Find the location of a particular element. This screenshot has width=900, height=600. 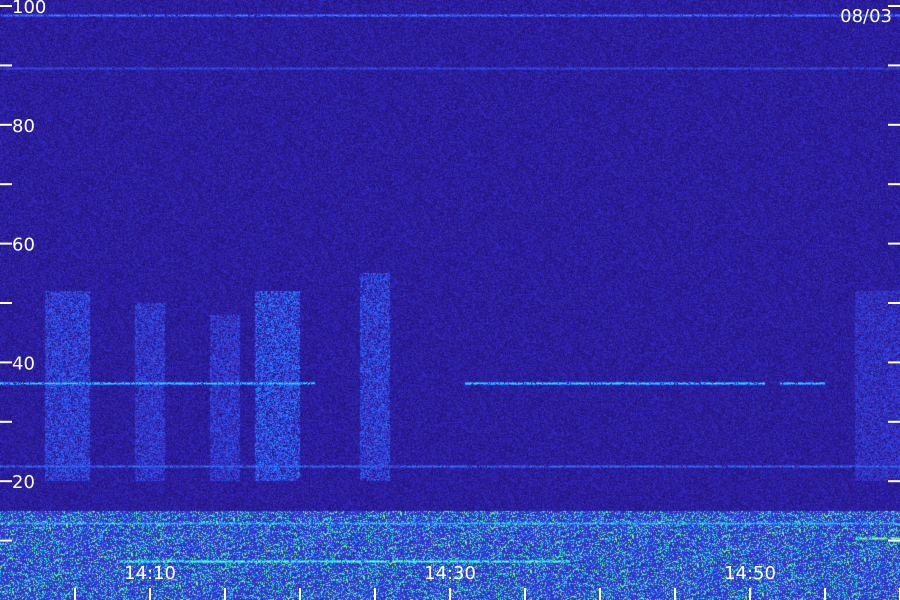

x-tick-label: 14:30 is located at coordinates (450, 573).